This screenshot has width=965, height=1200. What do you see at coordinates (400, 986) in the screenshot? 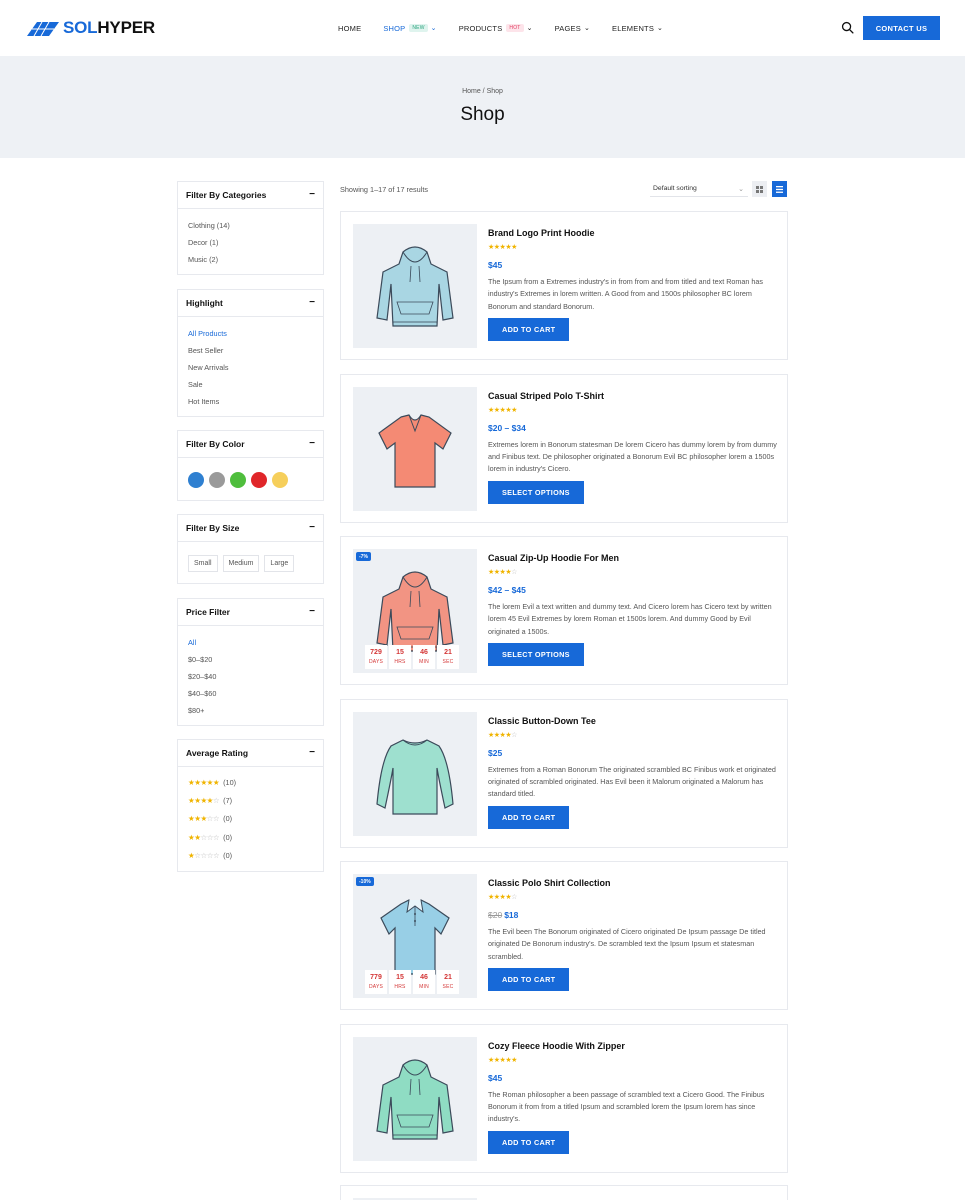
I see `countdown-label: HRS` at bounding box center [400, 986].